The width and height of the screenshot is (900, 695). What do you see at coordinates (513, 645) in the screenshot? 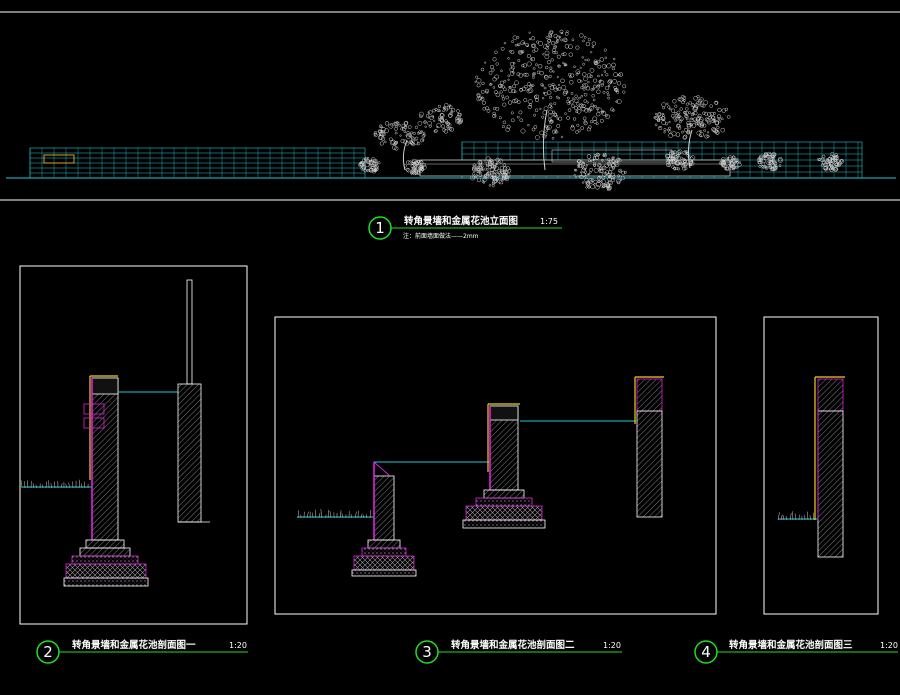
I see `title-3-text: 转角景墙和金属花池剖面图二` at bounding box center [513, 645].